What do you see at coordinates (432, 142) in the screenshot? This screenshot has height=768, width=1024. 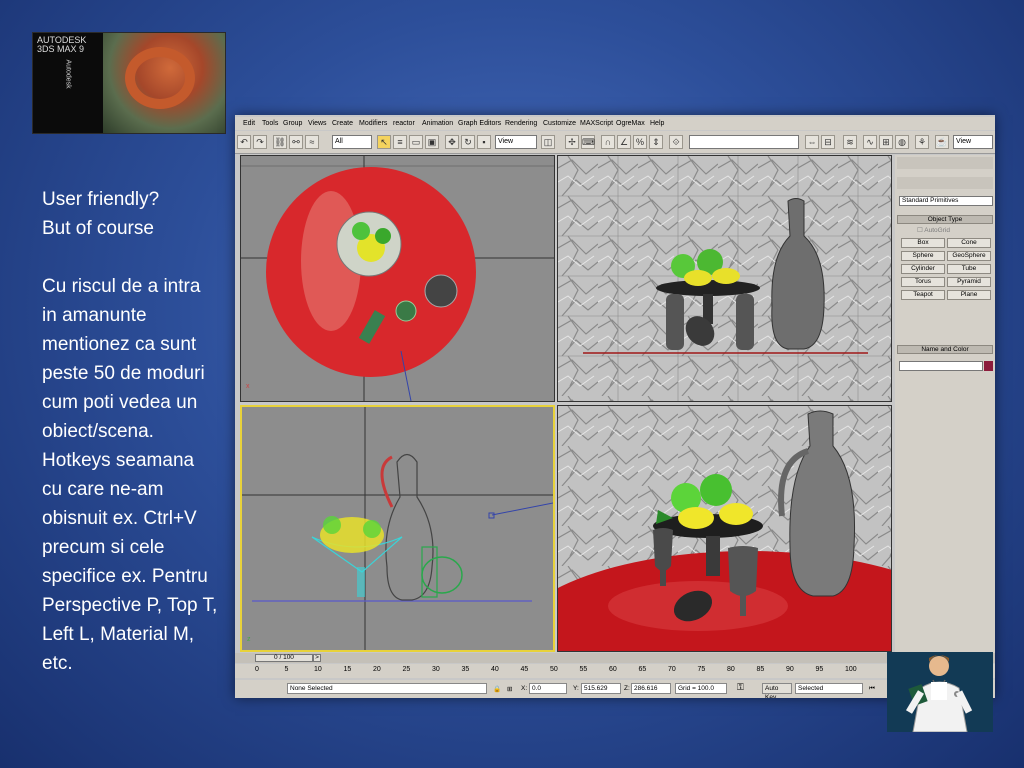 I see `window-crossing-icon: ▣` at bounding box center [432, 142].